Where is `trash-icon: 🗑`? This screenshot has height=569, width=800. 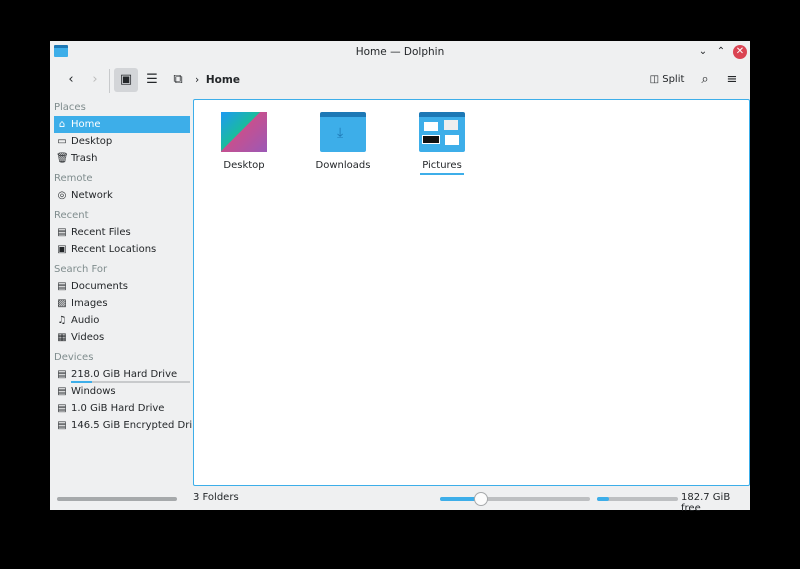
trash-icon: 🗑 is located at coordinates (62, 158).